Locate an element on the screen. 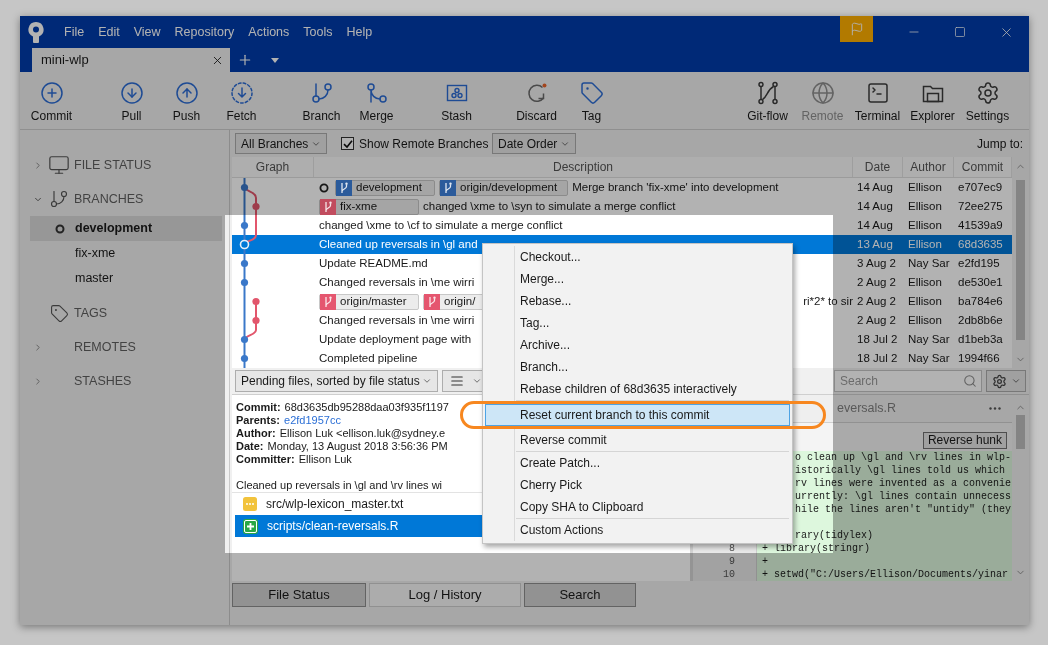  toolbar-button: Explorer is located at coordinates (932, 101).